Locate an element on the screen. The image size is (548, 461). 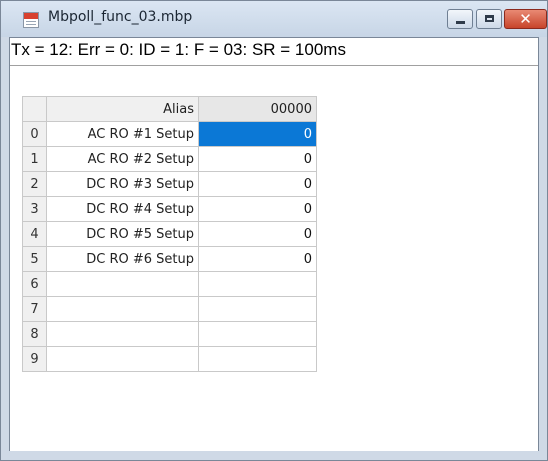
table-row: 3 DC RO #4 Setup 0 is located at coordinates (169, 209).